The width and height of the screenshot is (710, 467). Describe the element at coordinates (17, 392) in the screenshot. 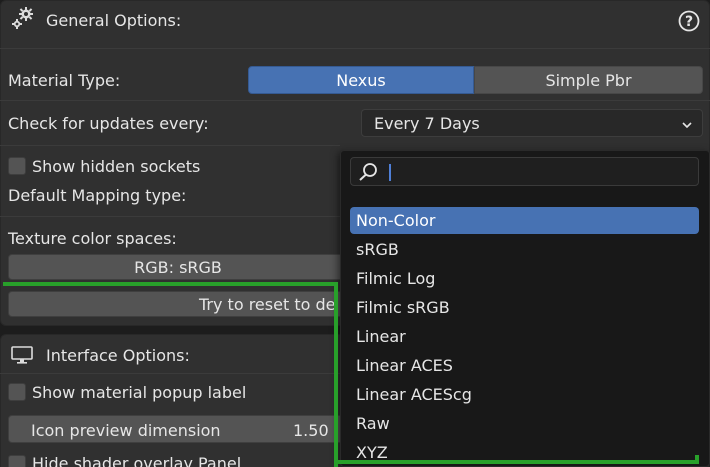

I see `show-material-popup-checkbox` at that location.